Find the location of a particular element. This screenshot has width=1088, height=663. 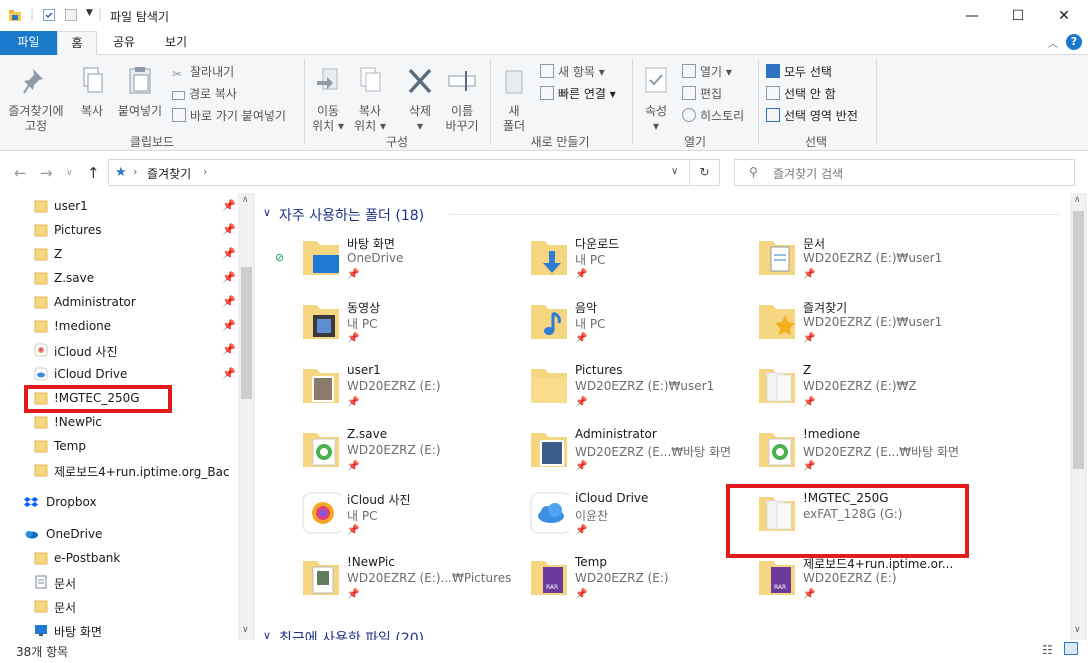

pin-to-quick-access-button: 즐겨찾기에 고정 is located at coordinates (36, 99).